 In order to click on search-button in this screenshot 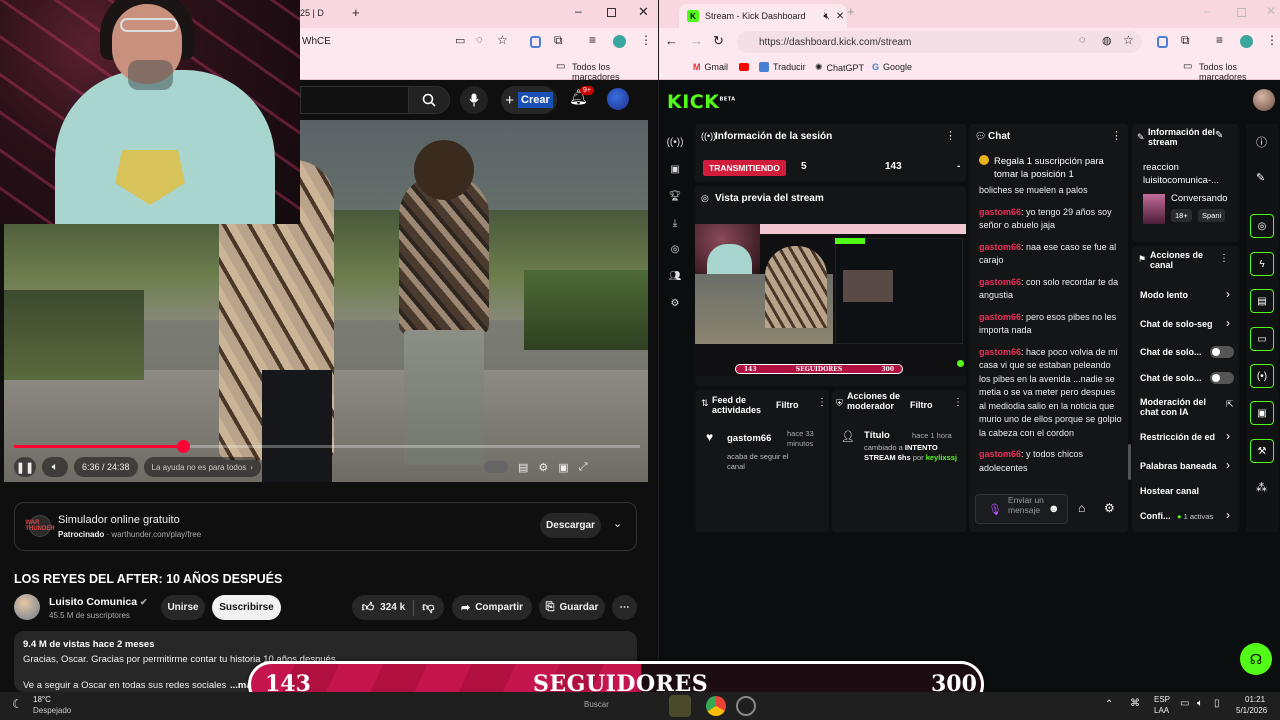, I will do `click(429, 100)`.